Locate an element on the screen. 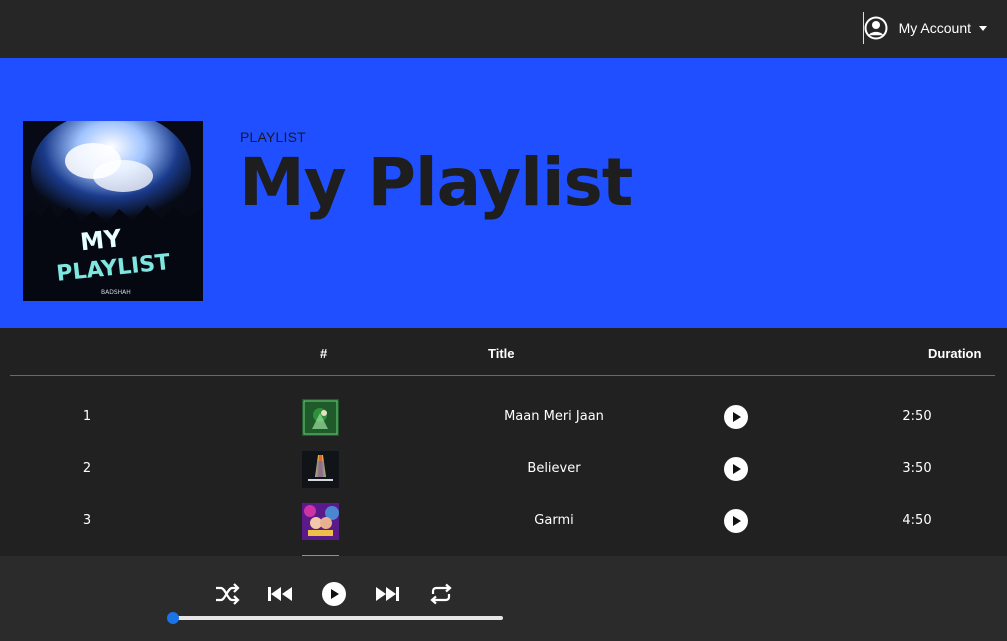 The image size is (1007, 641). track-number: 1 is located at coordinates (87, 416).